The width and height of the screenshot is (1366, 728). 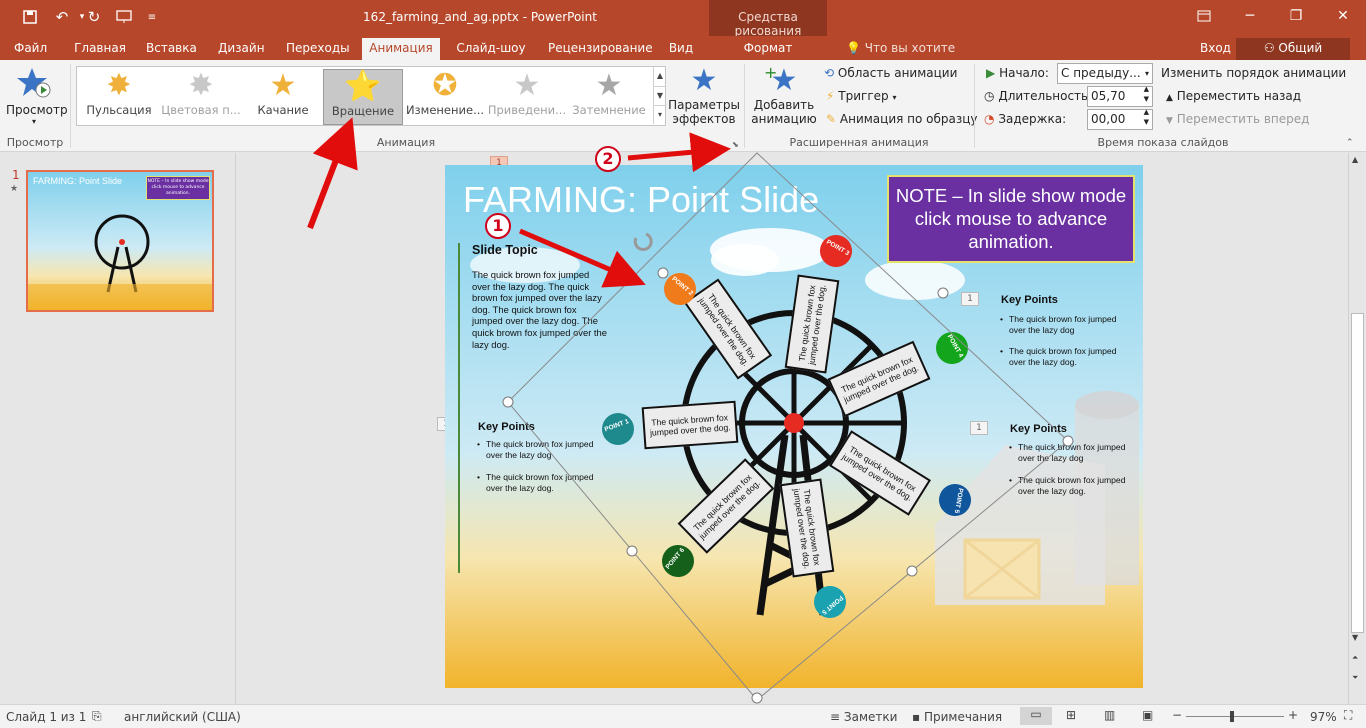 I want to click on scroll-down-icon: ▼, so click(x=1355, y=637).